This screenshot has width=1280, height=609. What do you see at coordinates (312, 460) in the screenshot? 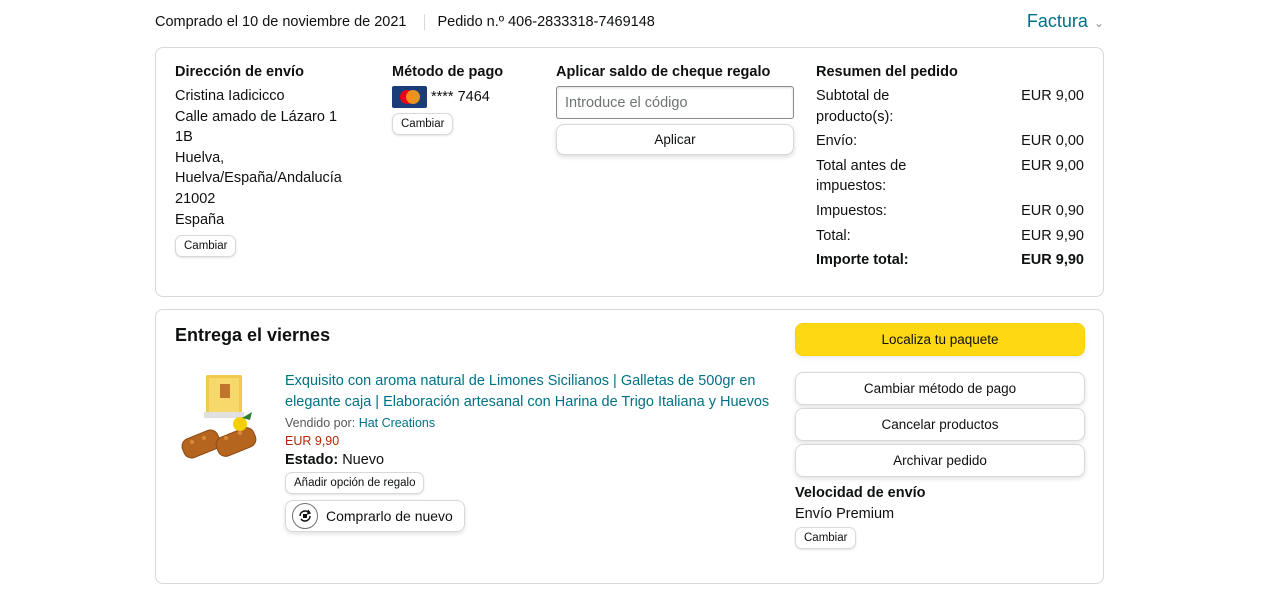
I see `condition-label: Estado:` at bounding box center [312, 460].